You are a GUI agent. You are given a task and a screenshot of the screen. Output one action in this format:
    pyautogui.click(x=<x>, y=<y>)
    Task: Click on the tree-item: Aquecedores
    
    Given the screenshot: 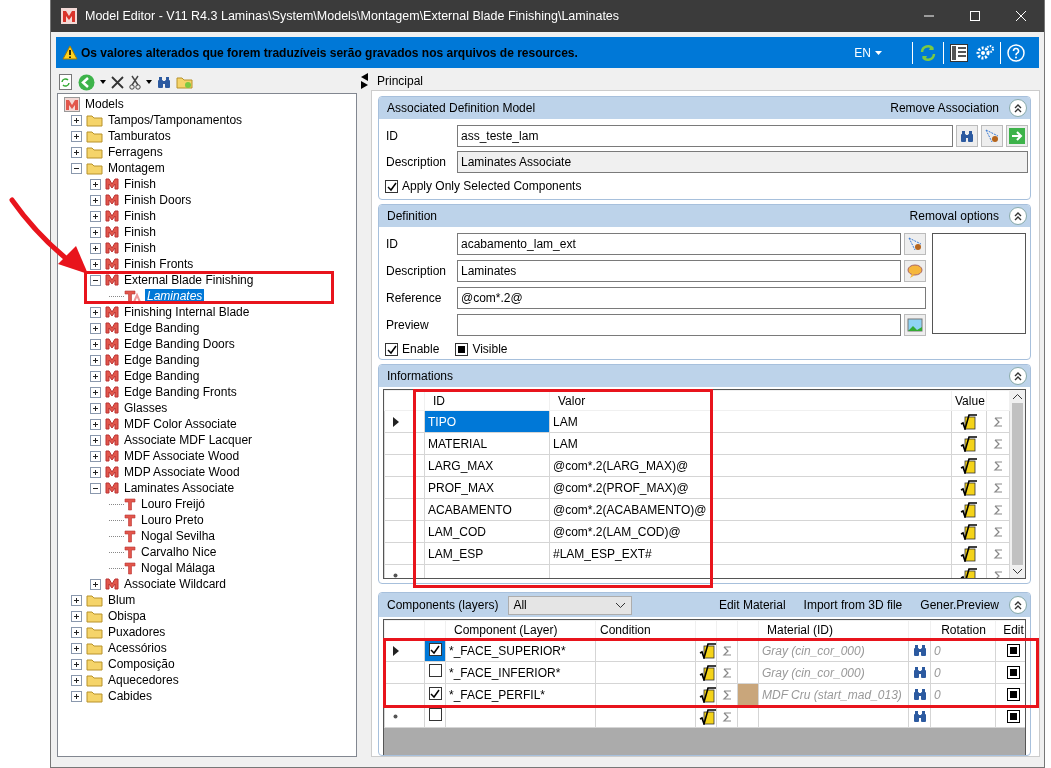 What is the action you would take?
    pyautogui.click(x=143, y=680)
    